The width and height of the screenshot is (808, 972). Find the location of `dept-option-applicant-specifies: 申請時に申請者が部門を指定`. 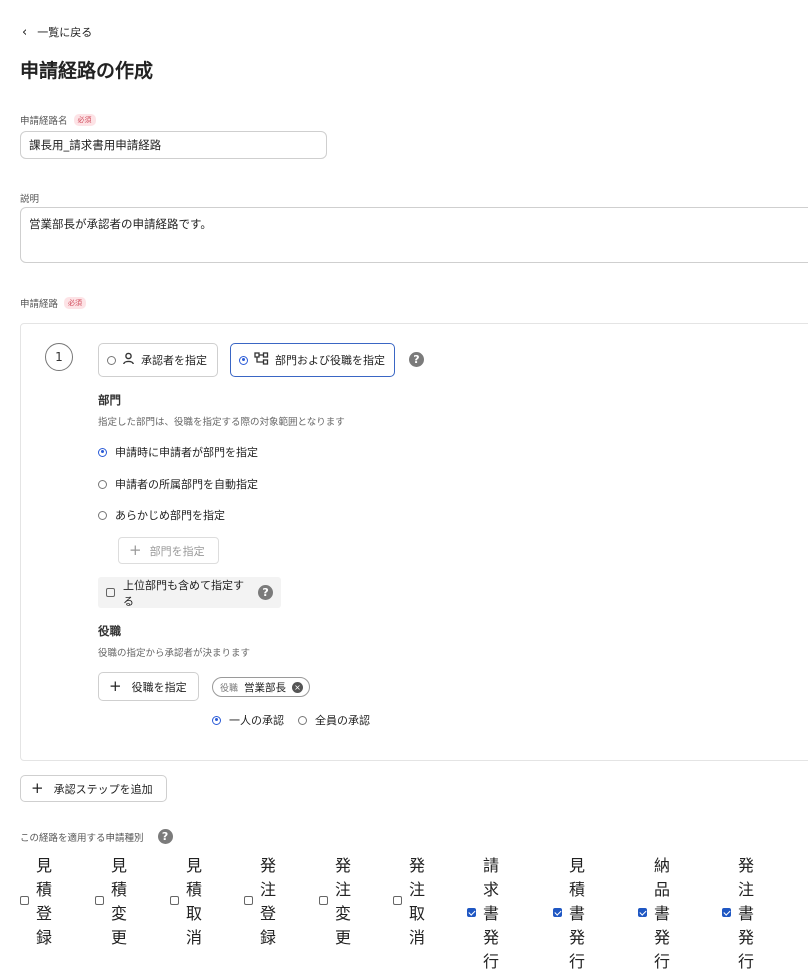

dept-option-applicant-specifies: 申請時に申請者が部門を指定 is located at coordinates (178, 452).